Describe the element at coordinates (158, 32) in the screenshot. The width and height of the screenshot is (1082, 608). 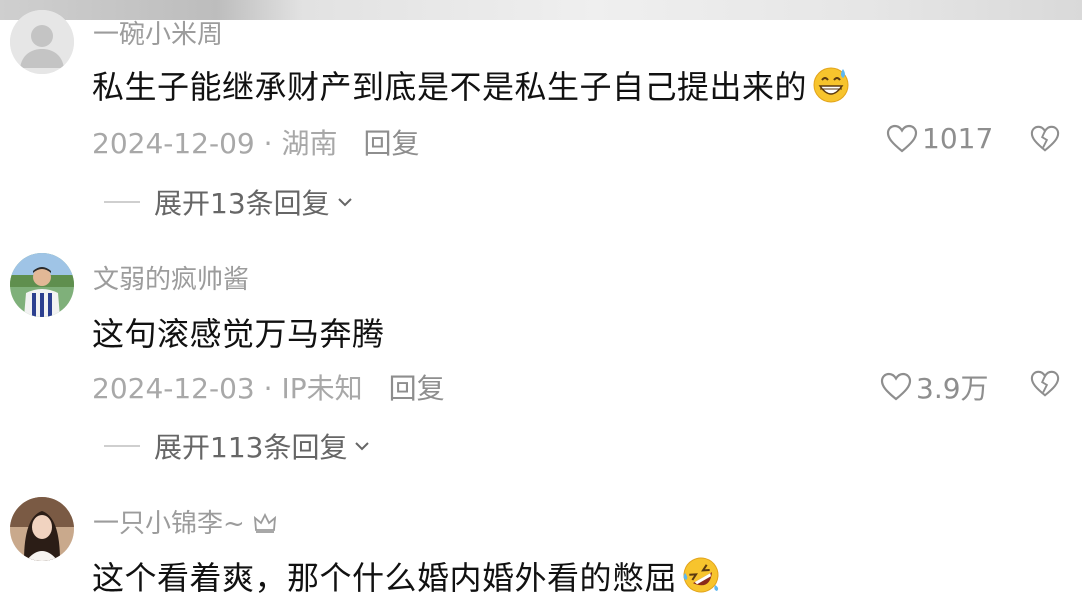
I see `comment-username: 一碗小米周` at that location.